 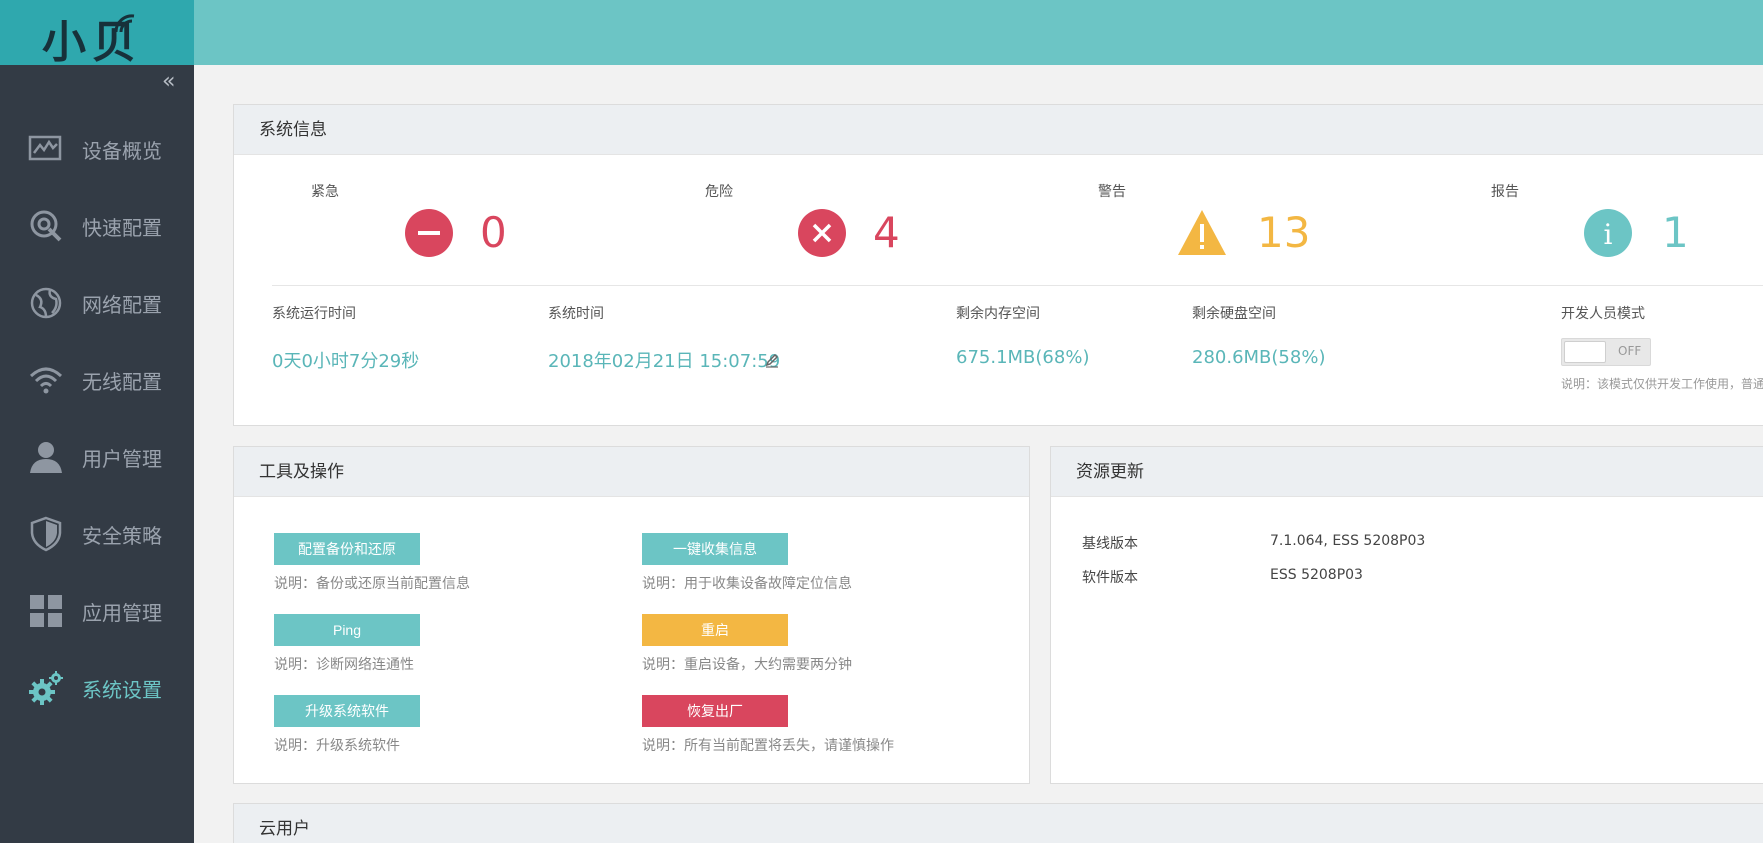 I want to click on uptime-label: 系统运行时间, so click(x=314, y=314).